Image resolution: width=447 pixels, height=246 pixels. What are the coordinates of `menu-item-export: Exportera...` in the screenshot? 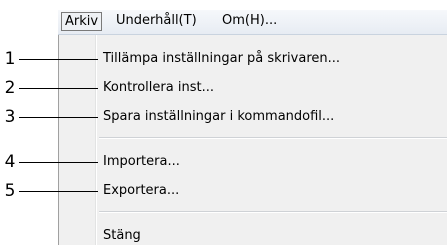 It's located at (141, 191).